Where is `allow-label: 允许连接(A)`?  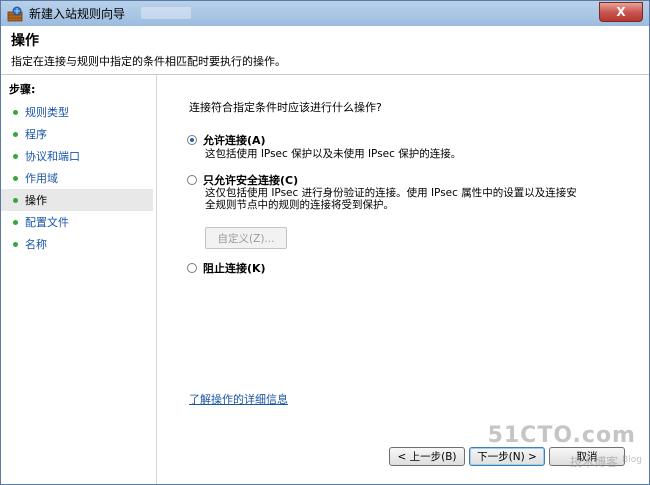 allow-label: 允许连接(A) is located at coordinates (234, 140).